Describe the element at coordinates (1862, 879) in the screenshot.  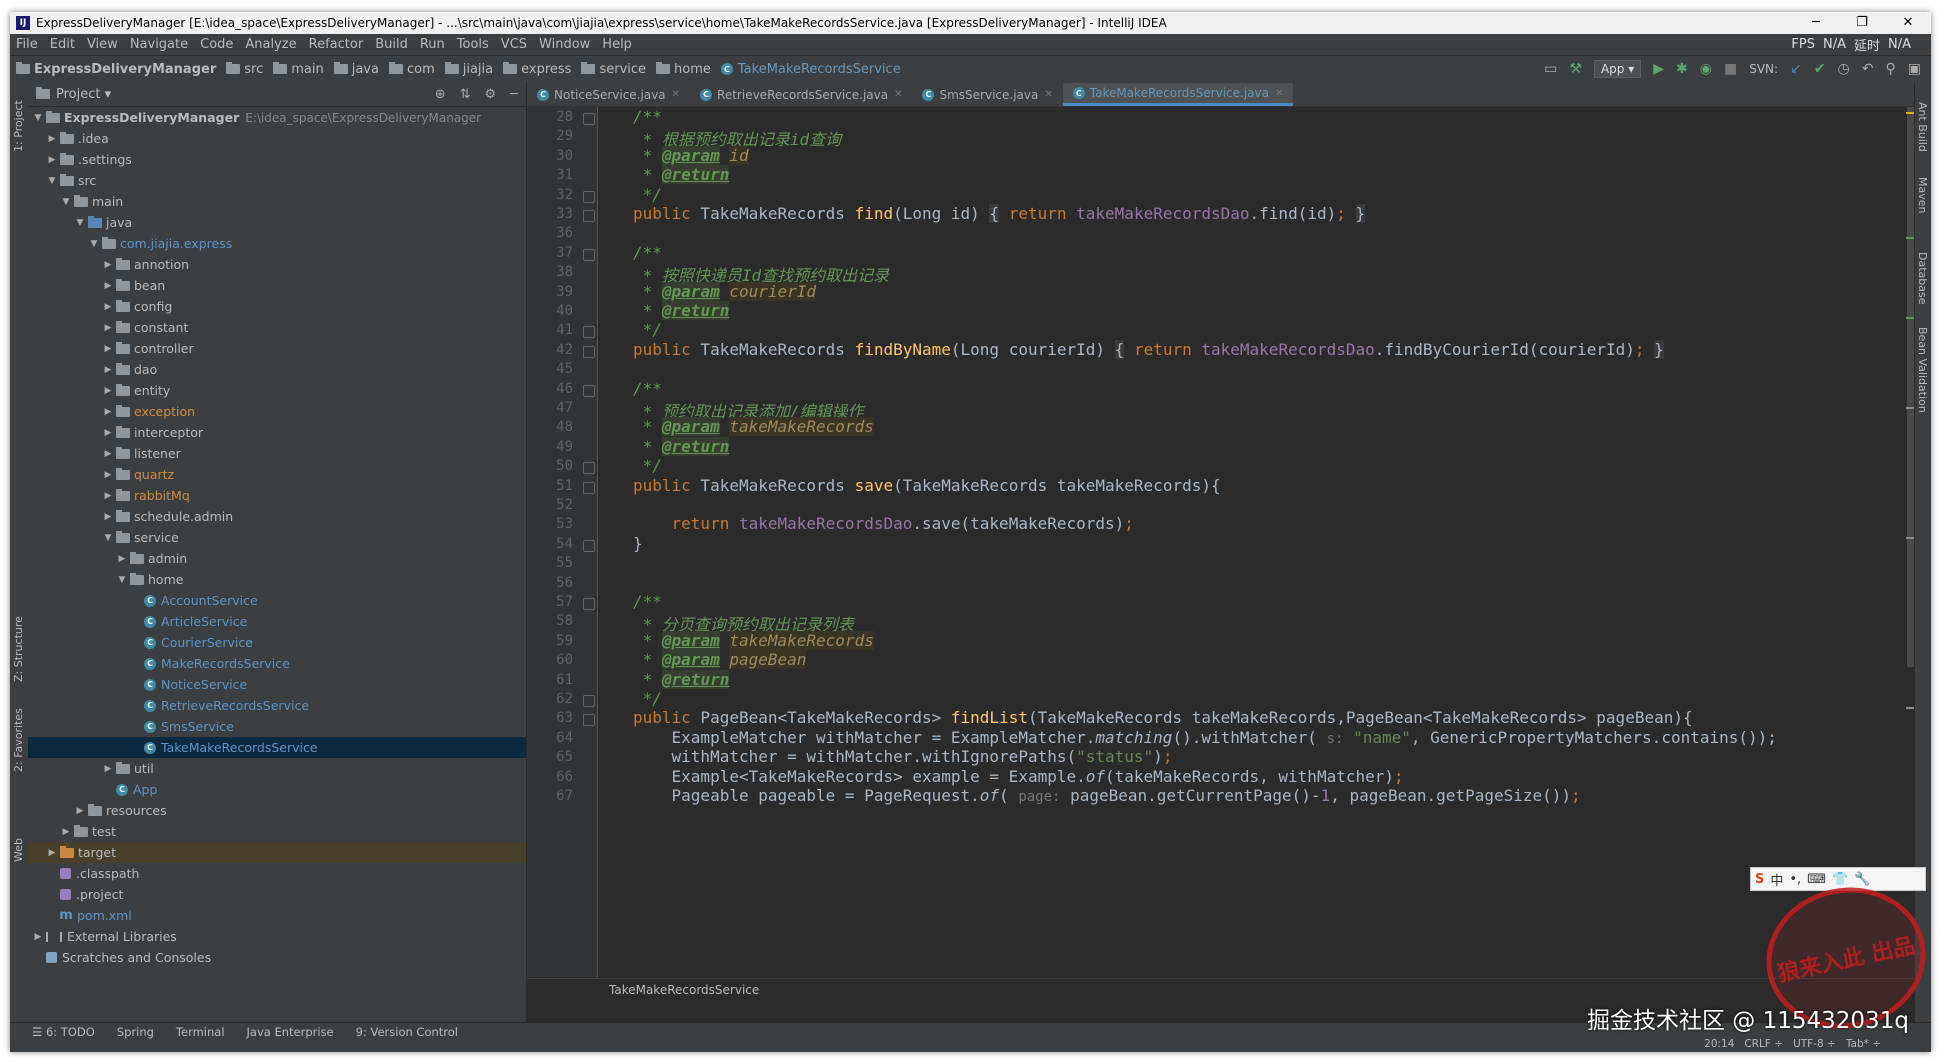
I see `tools-icon: 🔧` at that location.